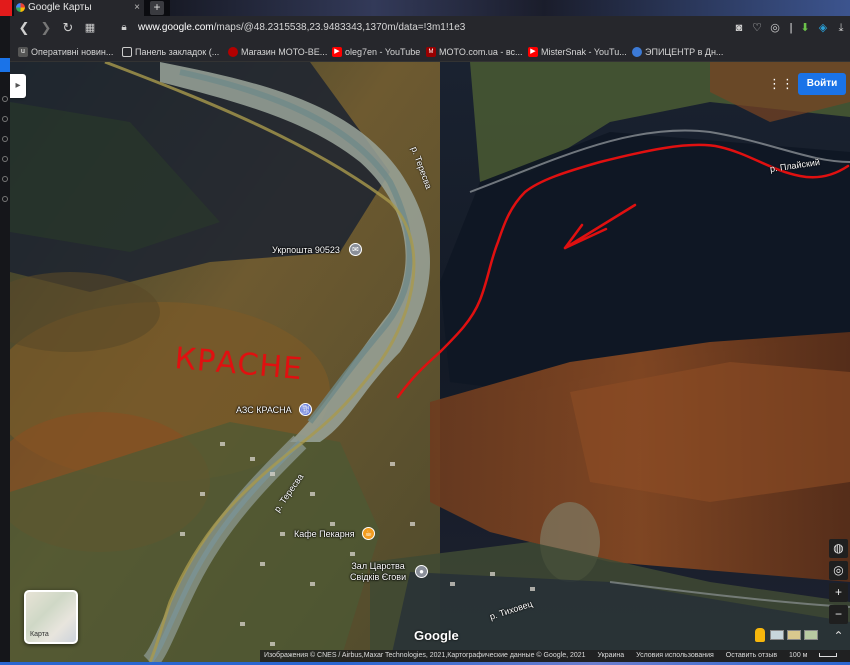  I want to click on moto-shop-icon, so click(233, 52).